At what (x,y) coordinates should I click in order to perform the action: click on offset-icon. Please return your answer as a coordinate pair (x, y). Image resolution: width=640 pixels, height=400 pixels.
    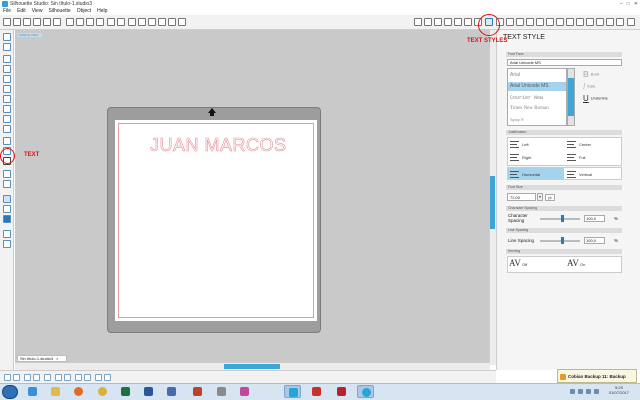
    Looking at the image, I should click on (530, 22).